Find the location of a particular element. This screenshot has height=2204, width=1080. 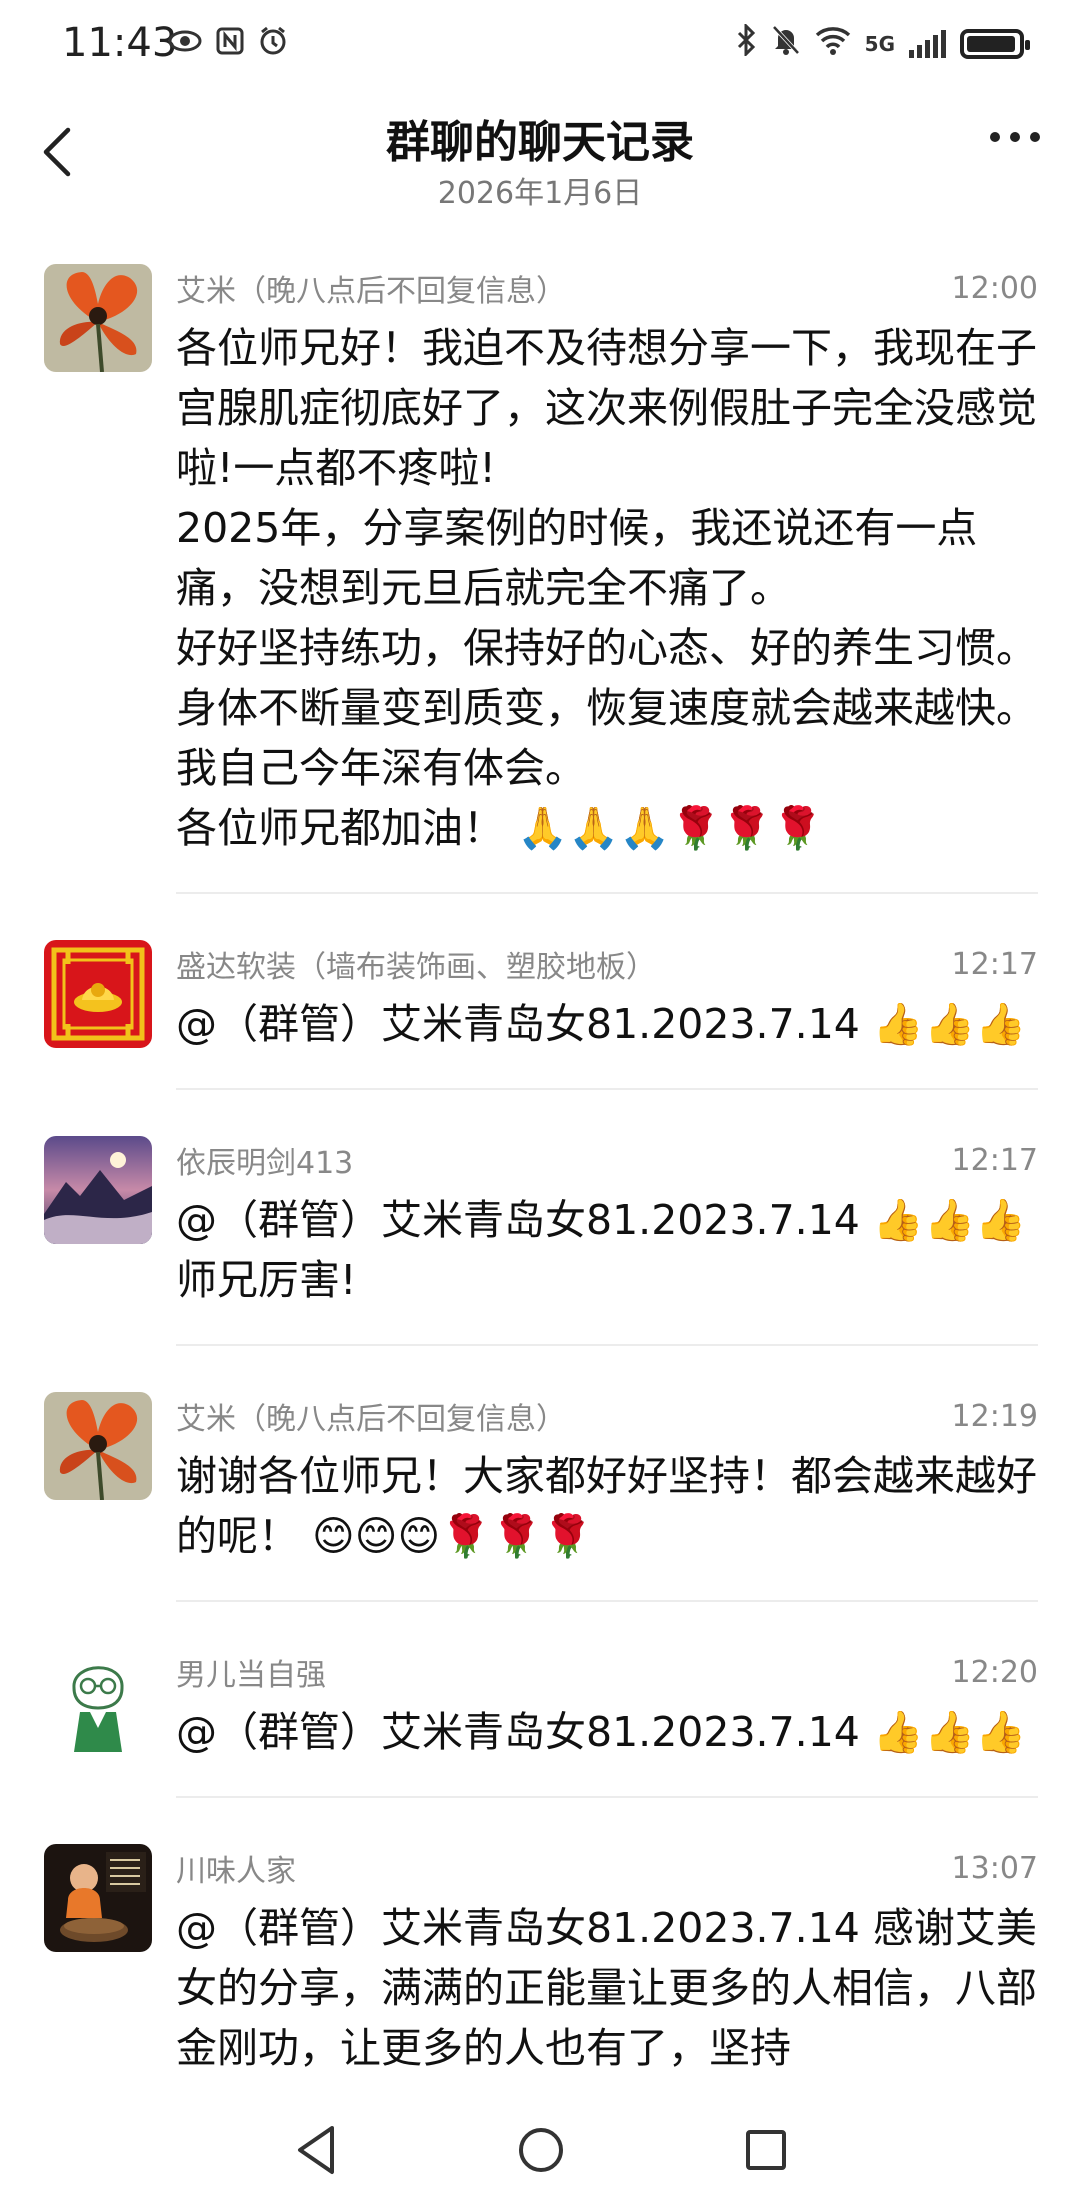

nfc-icon is located at coordinates (230, 45).